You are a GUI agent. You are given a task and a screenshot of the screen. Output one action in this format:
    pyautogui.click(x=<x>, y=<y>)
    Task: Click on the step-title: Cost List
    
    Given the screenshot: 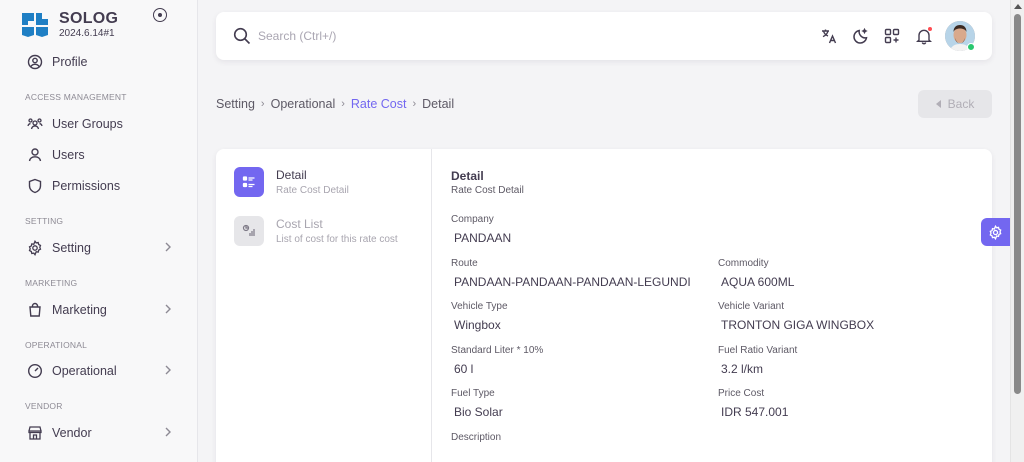 What is the action you would take?
    pyautogui.click(x=299, y=224)
    